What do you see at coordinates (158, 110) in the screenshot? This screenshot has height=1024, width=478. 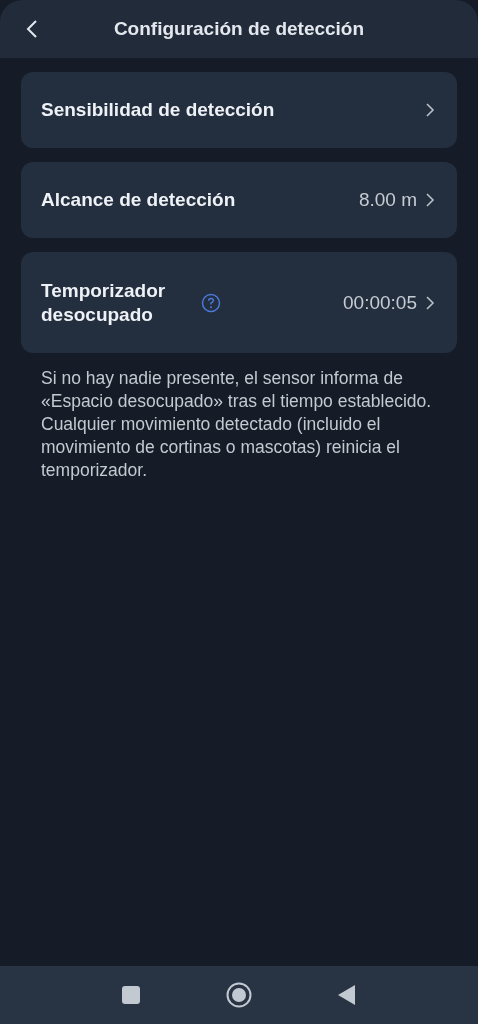 I see `setting-label: Sensibilidad de detección` at bounding box center [158, 110].